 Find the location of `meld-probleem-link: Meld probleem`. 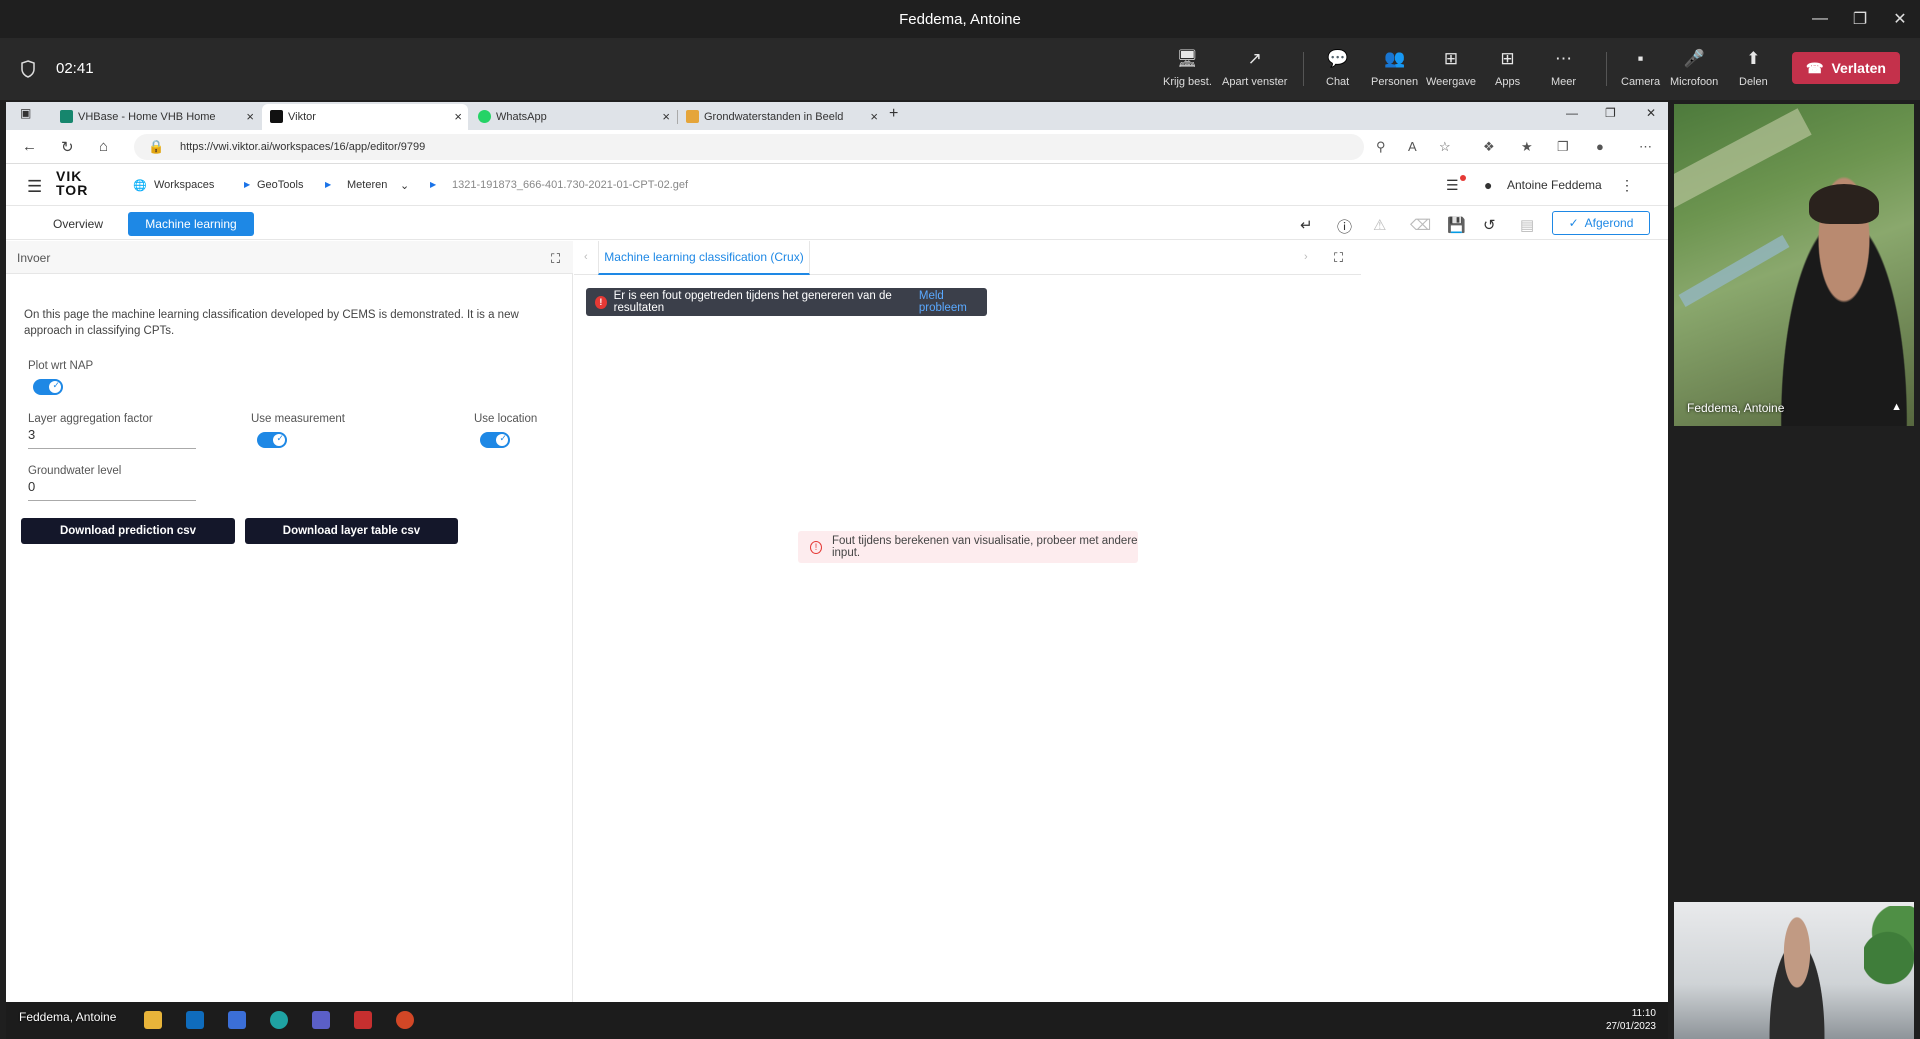

meld-probleem-link: Meld probleem is located at coordinates (953, 302).